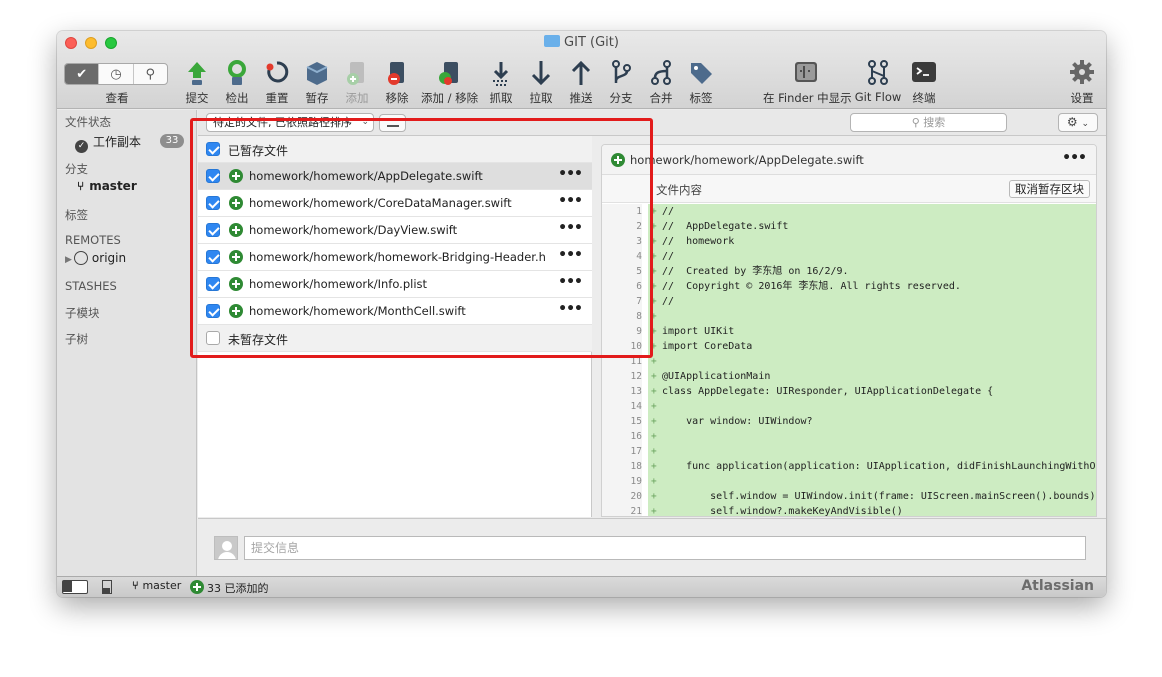 The width and height of the screenshot is (1162, 677). What do you see at coordinates (934, 122) in the screenshot?
I see `search-placeholder: 搜索` at bounding box center [934, 122].